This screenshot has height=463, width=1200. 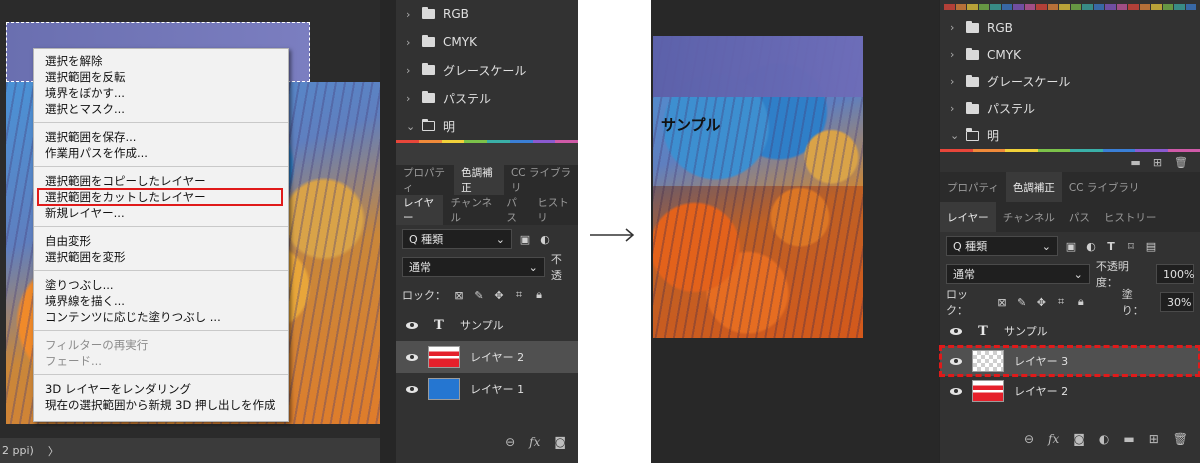 I want to click on menu-item: 現在の選択範囲から新規 3D 押し出しを作成, so click(x=161, y=405).